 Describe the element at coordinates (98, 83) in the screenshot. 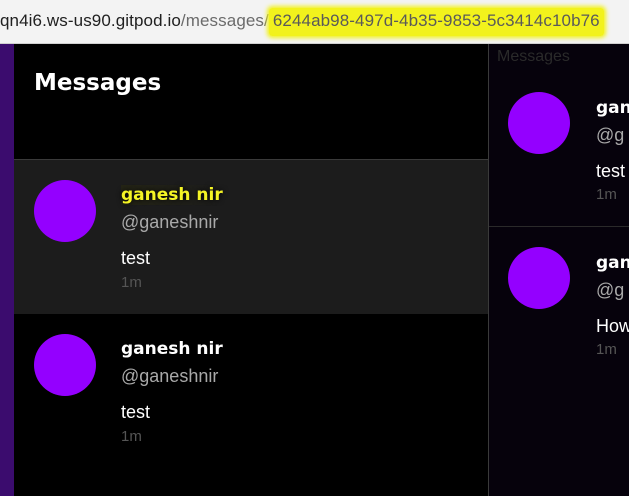

I see `page-title: Messages` at that location.